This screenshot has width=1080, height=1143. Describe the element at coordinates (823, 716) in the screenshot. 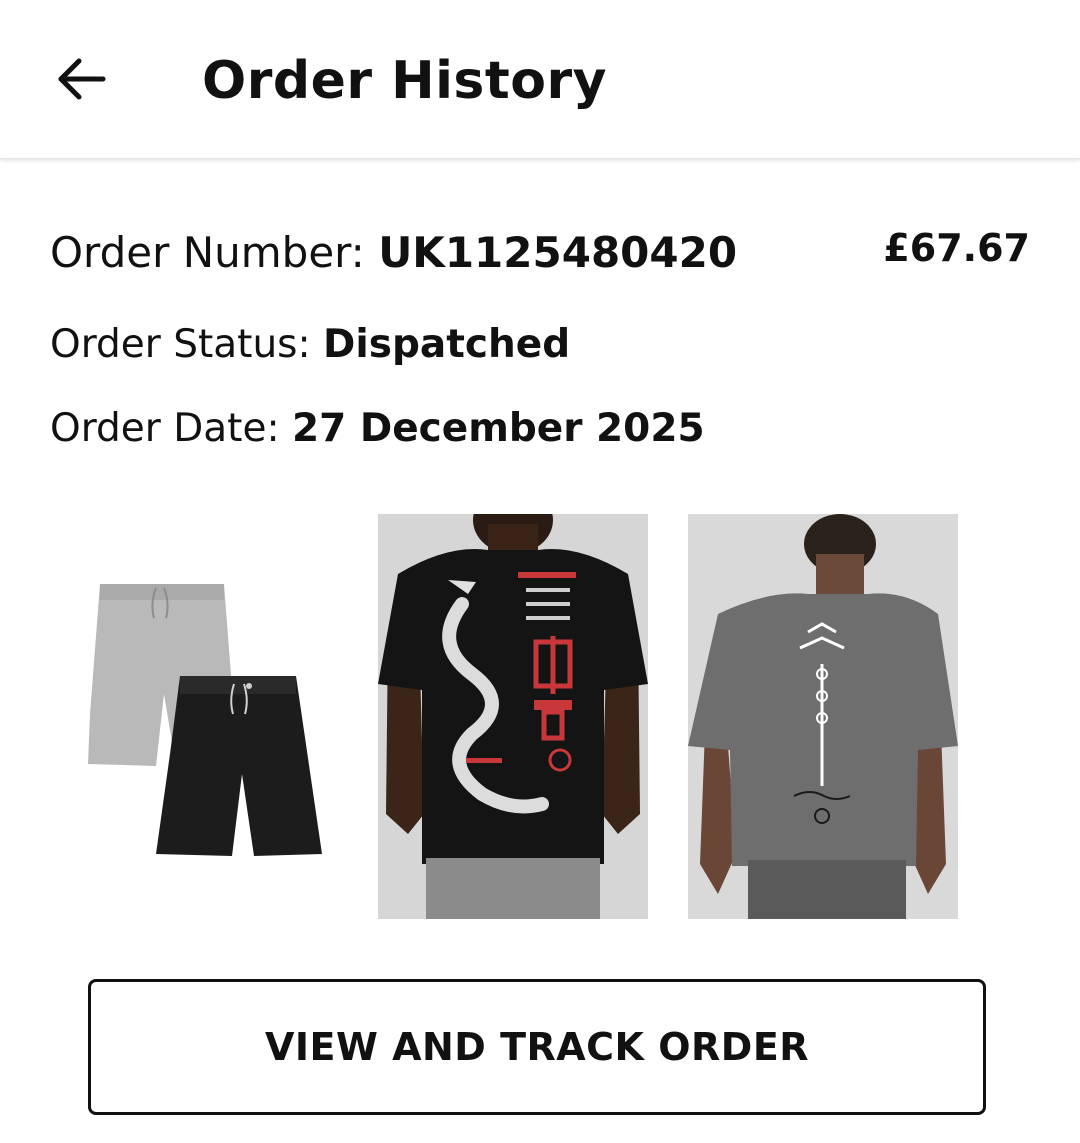

I see `grey-tshirt-print-image` at that location.